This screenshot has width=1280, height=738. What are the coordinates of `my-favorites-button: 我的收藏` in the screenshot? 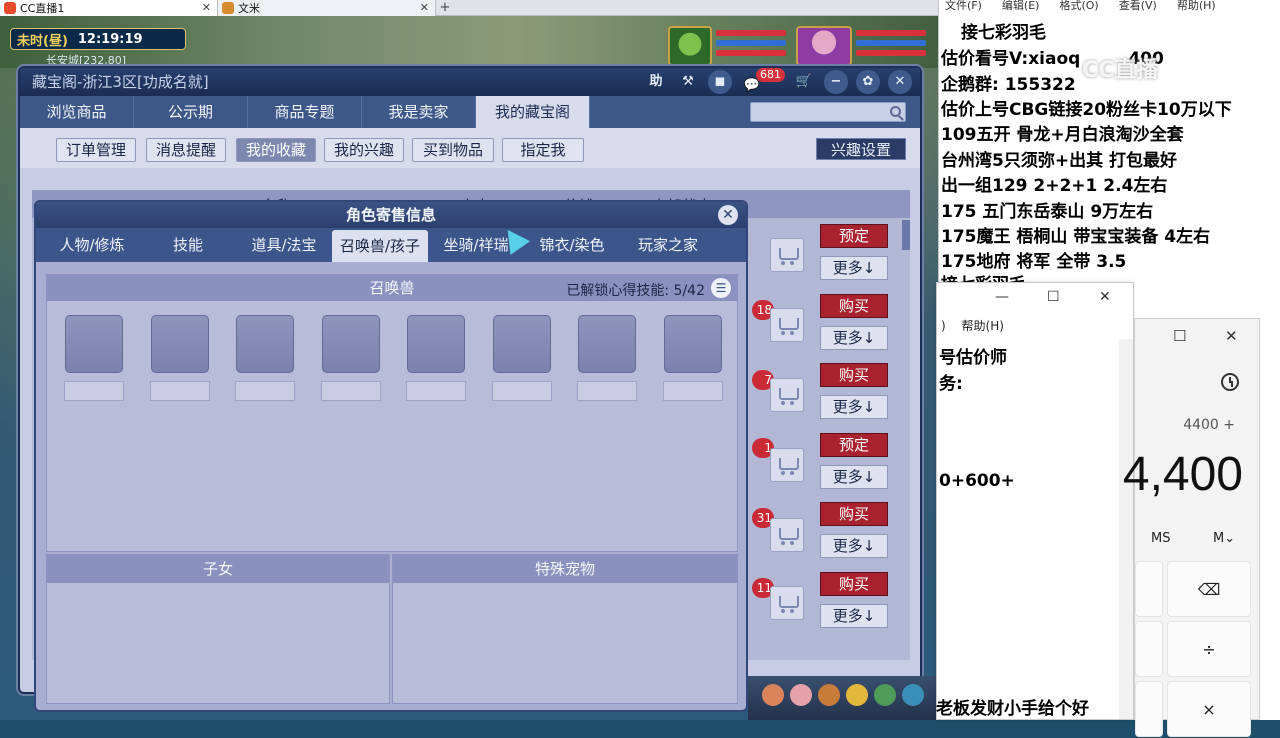 It's located at (276, 150).